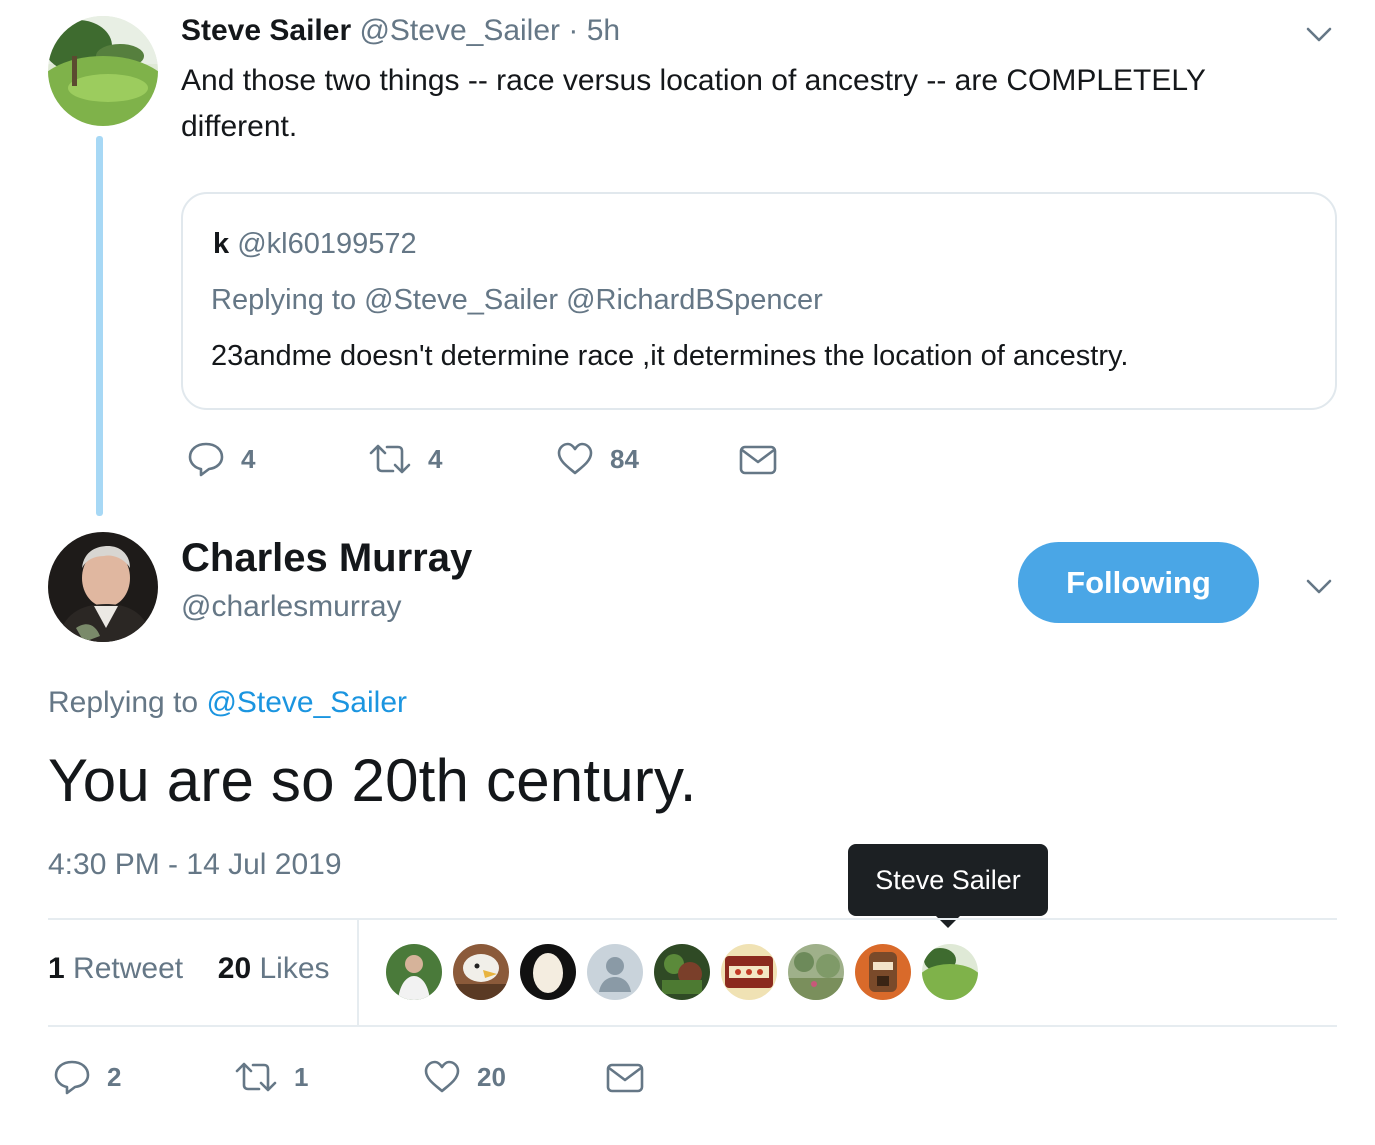  What do you see at coordinates (372, 780) in the screenshot?
I see `main-tweet-text: You are so 20th century.` at bounding box center [372, 780].